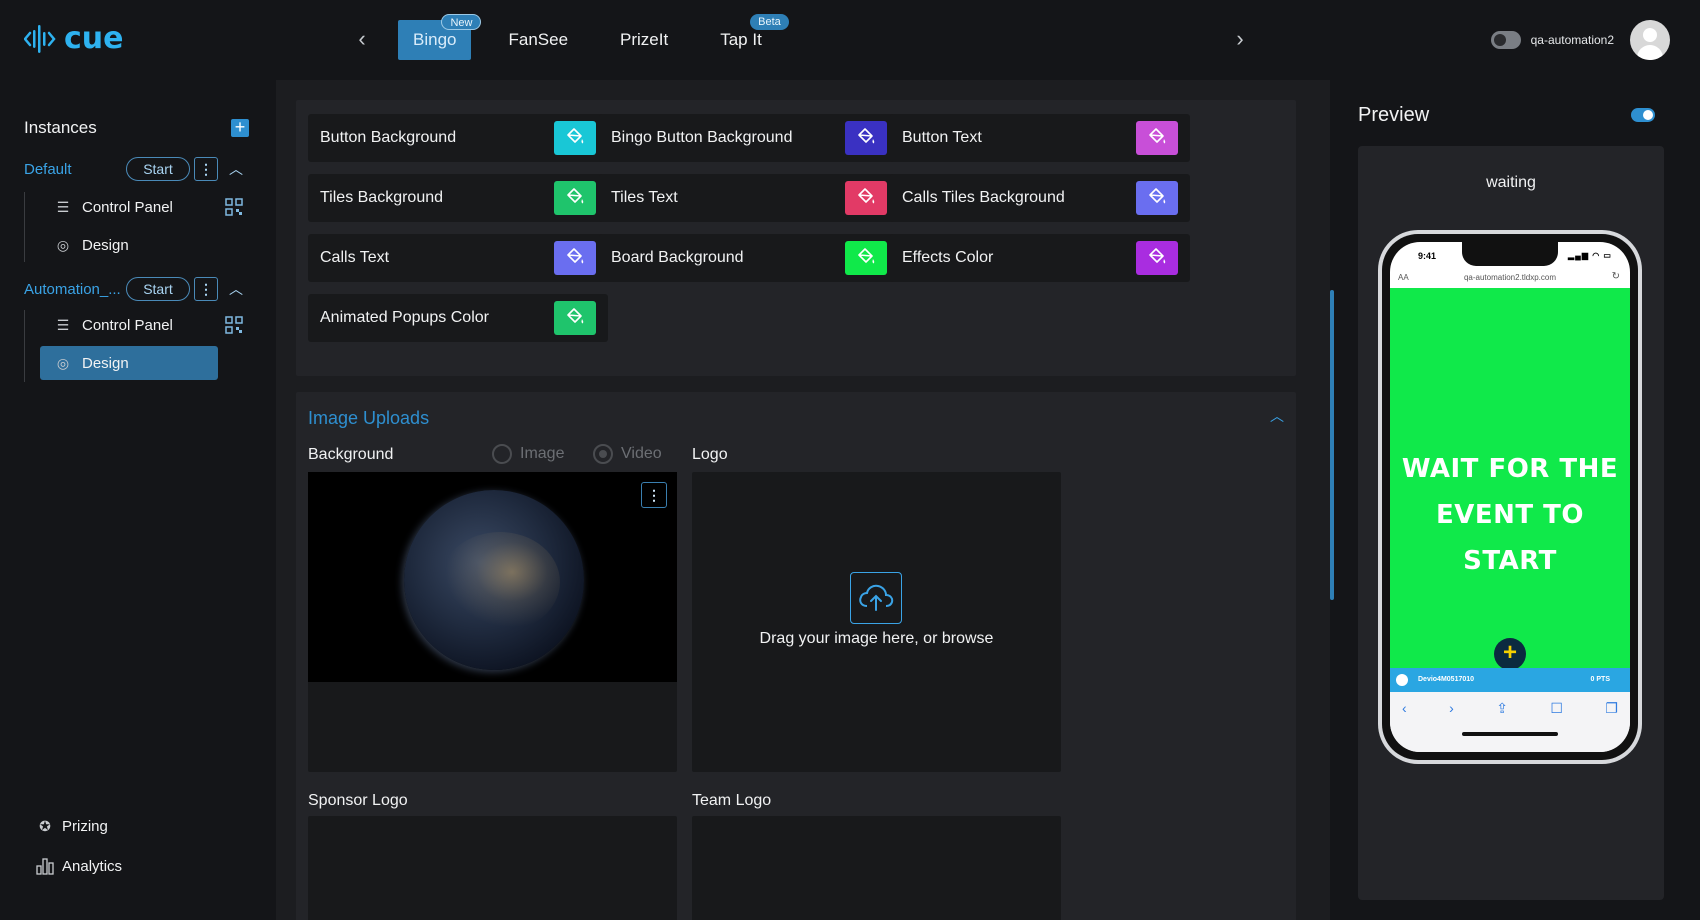 The height and width of the screenshot is (920, 1700). I want to click on tab-prizeit: PrizeIt, so click(644, 40).